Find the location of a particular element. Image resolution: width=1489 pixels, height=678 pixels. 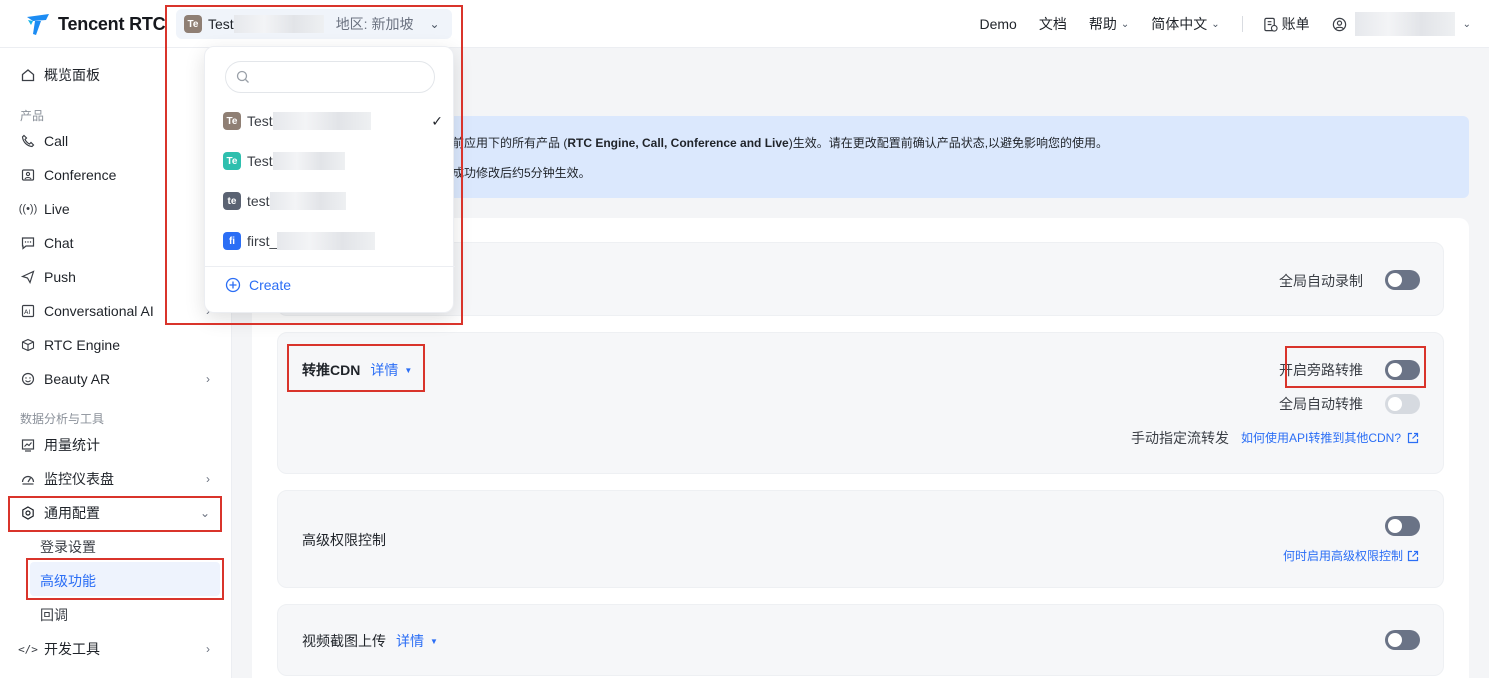

highlight-cdn-title is located at coordinates (356, 368).